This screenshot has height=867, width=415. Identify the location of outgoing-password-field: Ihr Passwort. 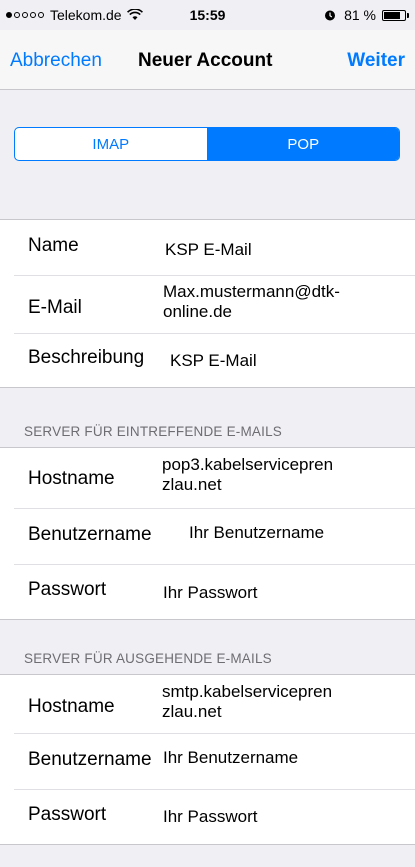
(210, 817).